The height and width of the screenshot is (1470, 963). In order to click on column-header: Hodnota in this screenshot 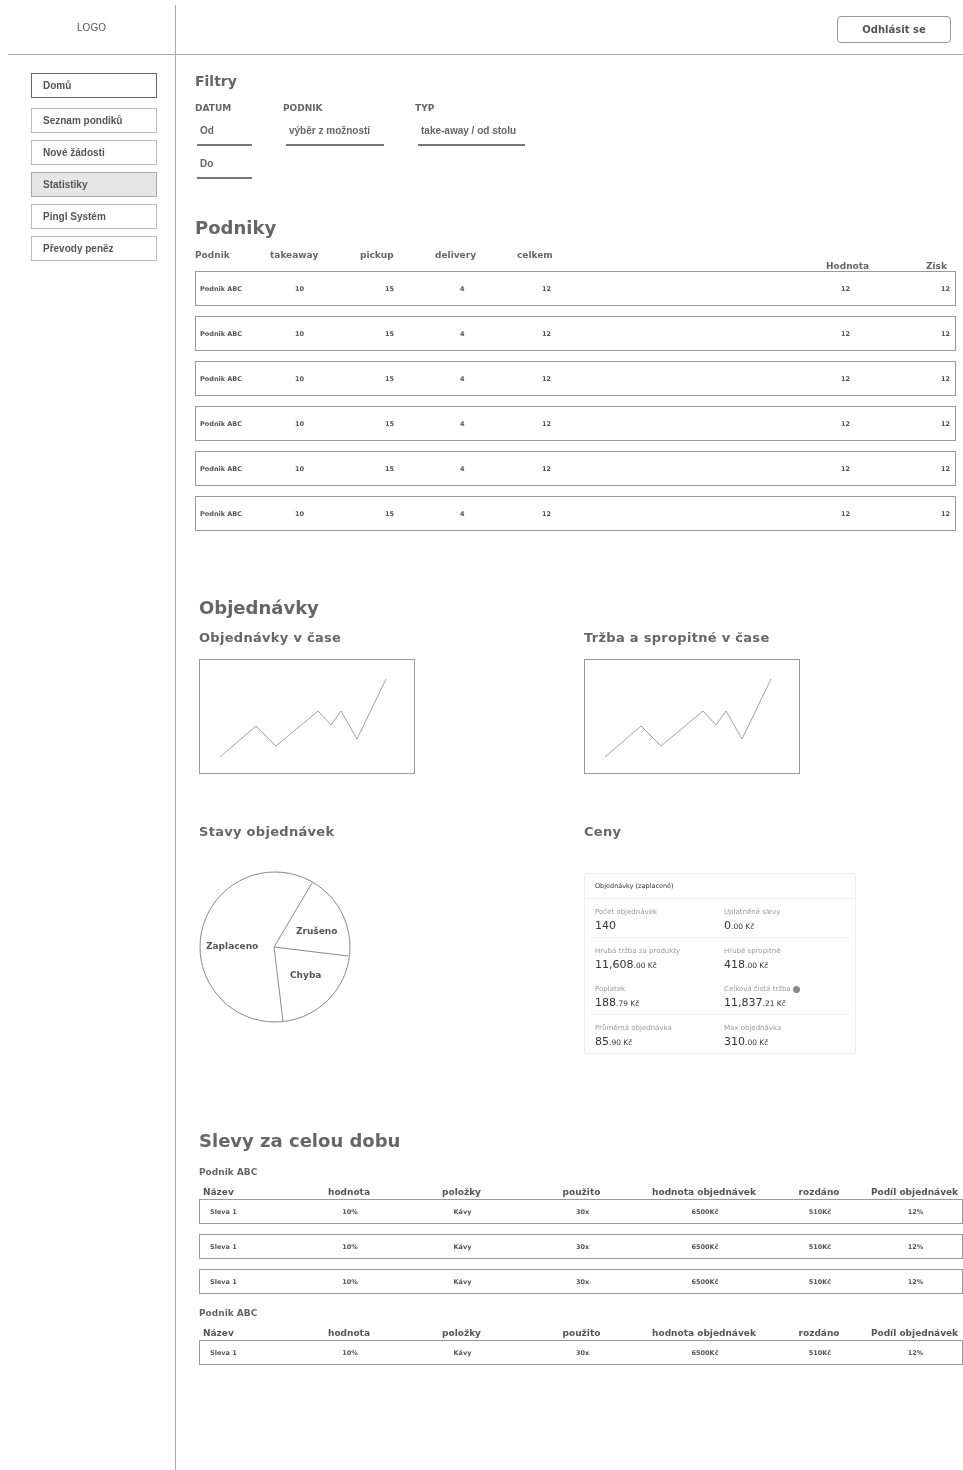, I will do `click(848, 266)`.